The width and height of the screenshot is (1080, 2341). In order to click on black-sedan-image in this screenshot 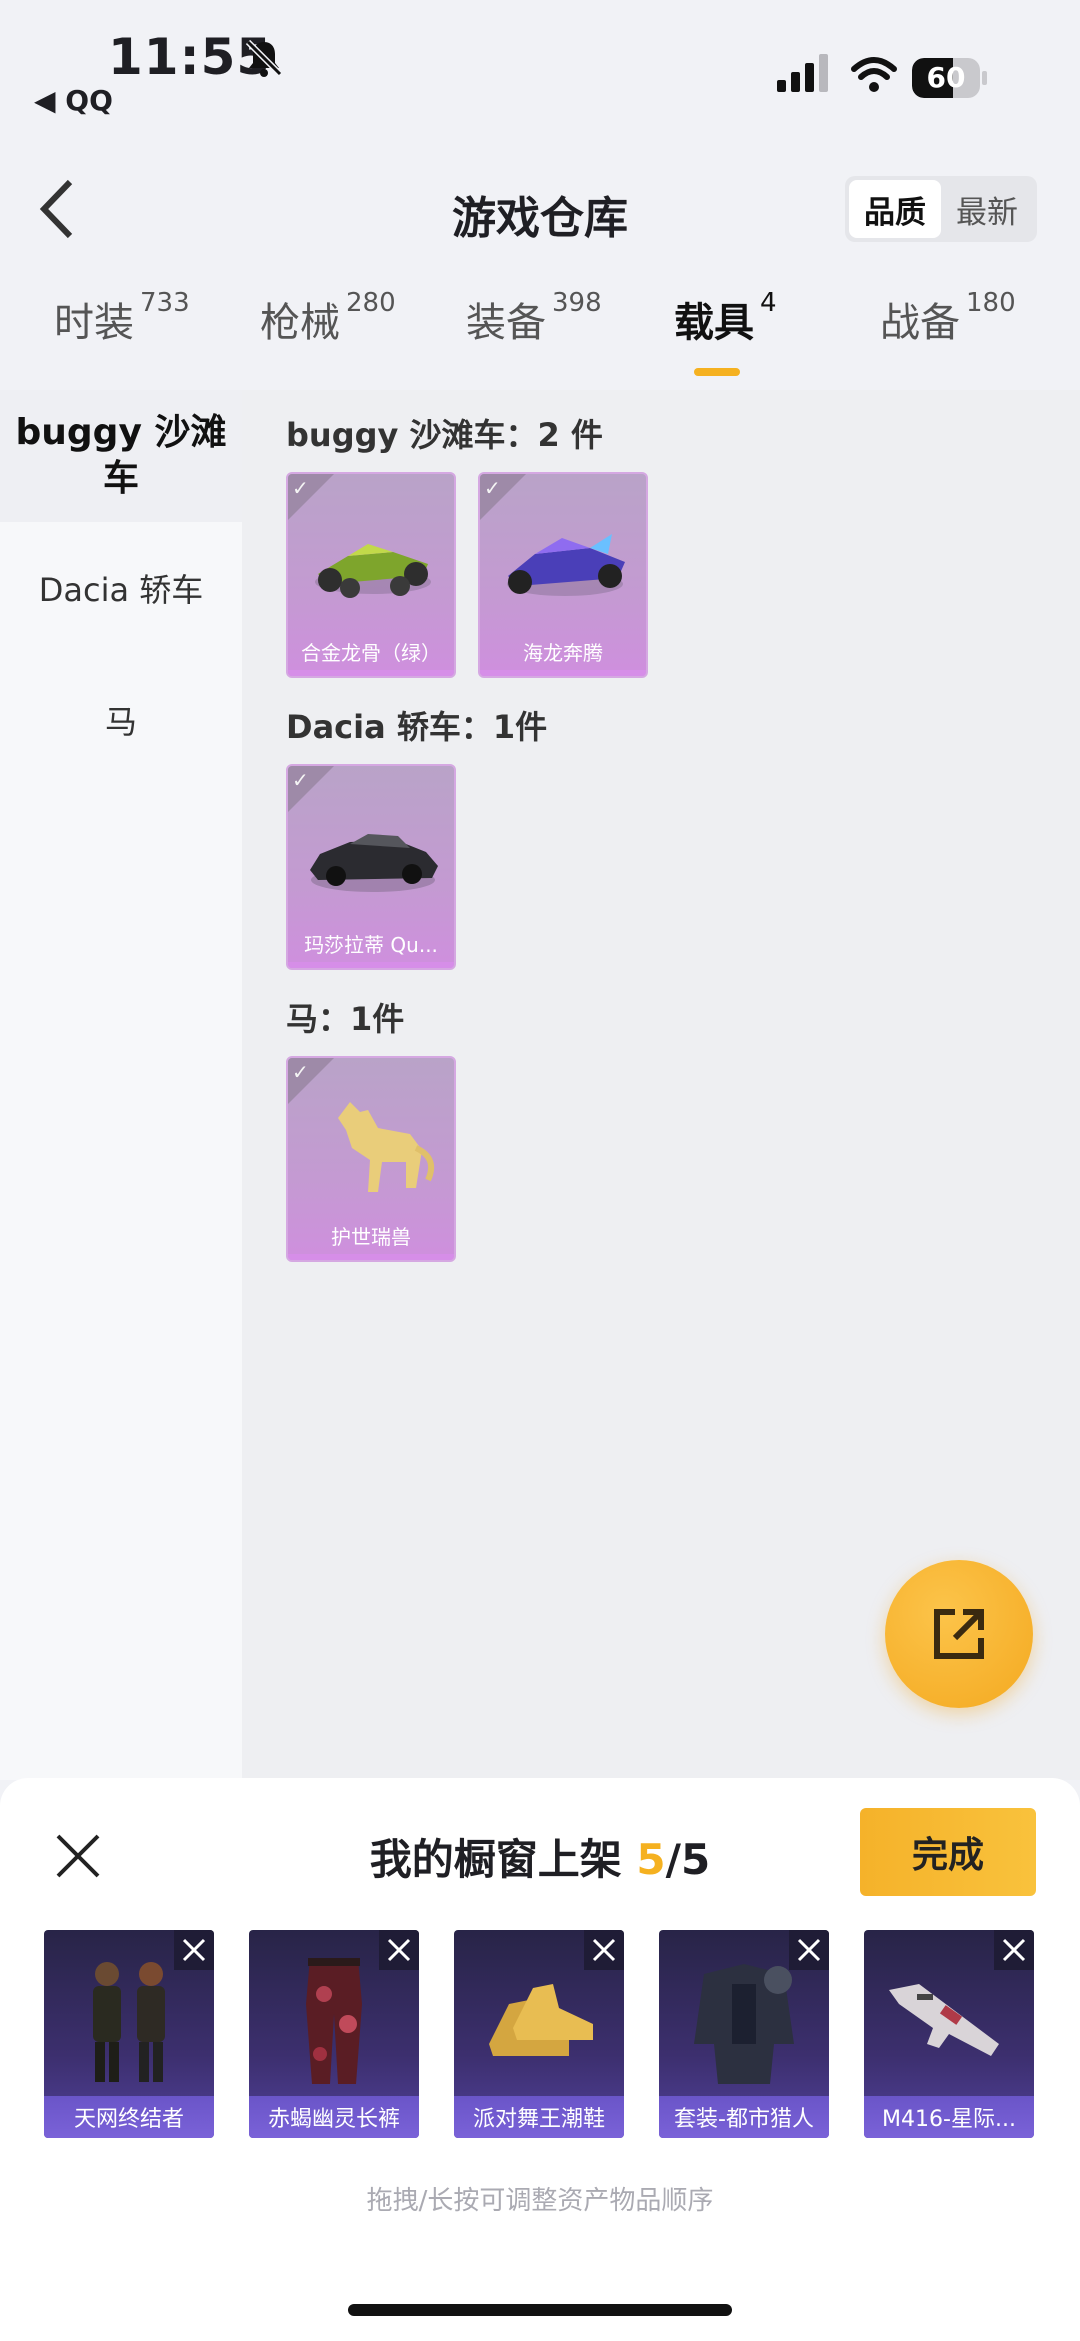, I will do `click(374, 863)`.